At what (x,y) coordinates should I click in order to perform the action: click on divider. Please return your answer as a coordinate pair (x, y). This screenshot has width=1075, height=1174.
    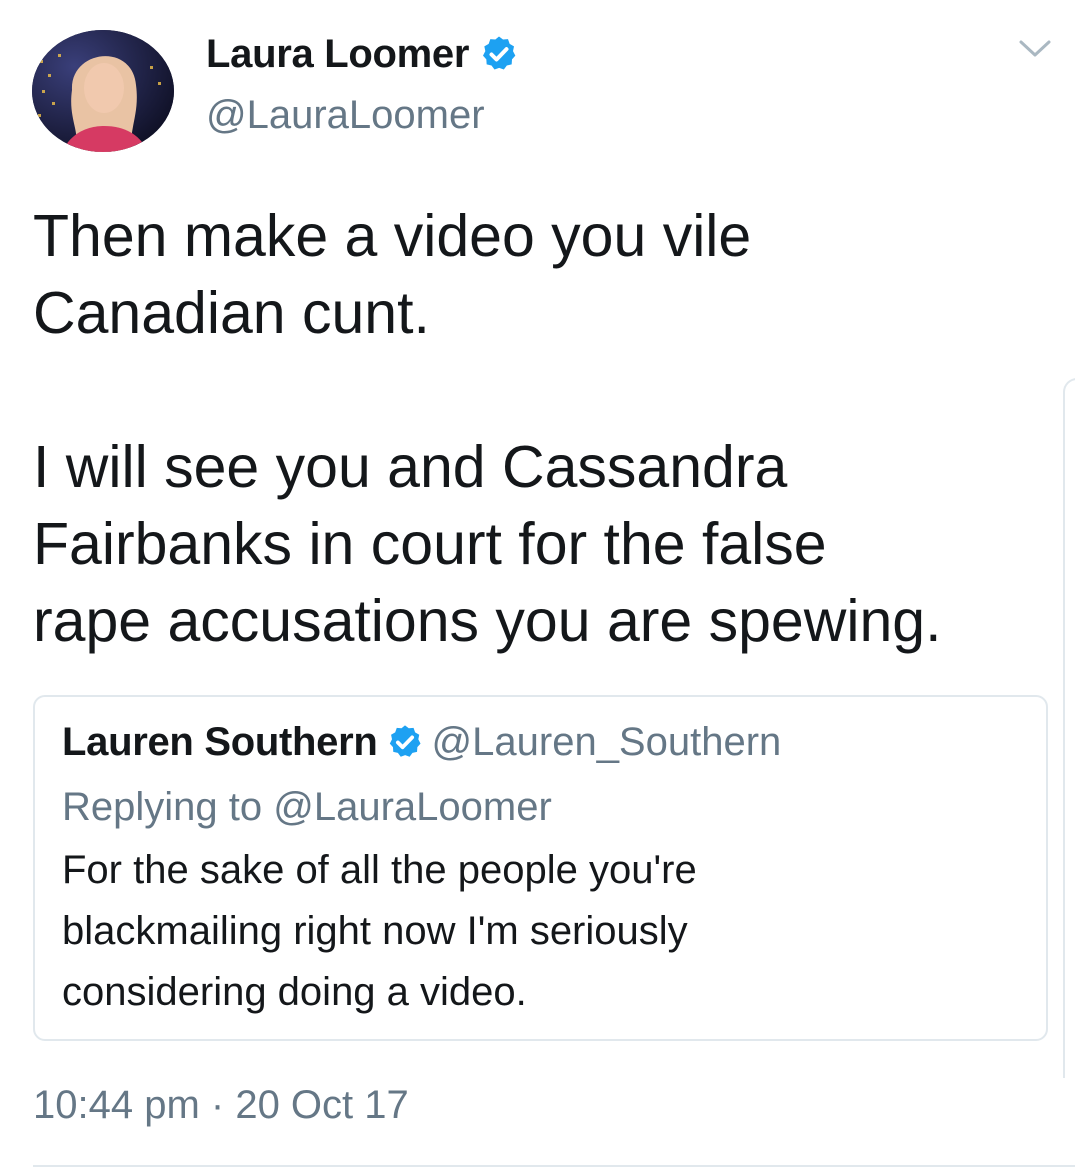
    Looking at the image, I should click on (554, 1166).